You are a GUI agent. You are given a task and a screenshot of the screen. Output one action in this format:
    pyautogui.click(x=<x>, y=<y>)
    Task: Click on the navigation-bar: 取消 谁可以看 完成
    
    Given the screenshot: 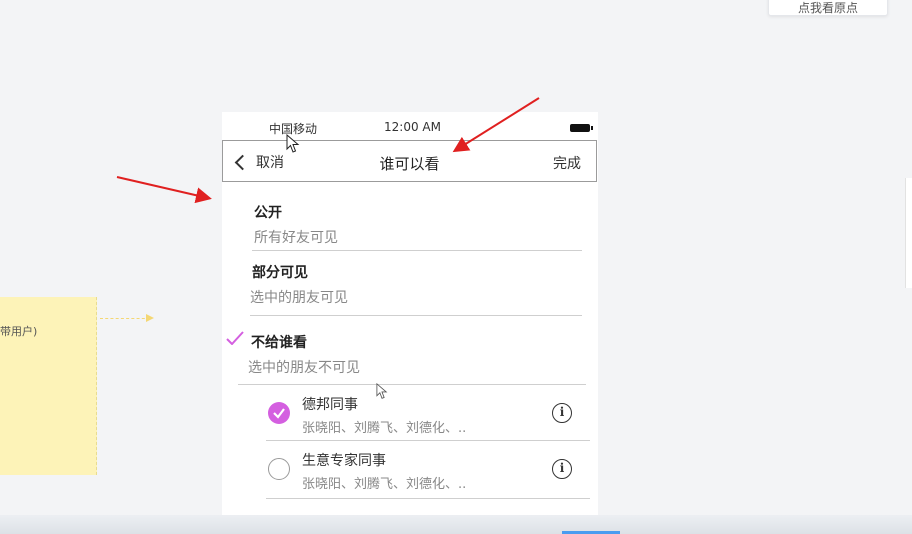 What is the action you would take?
    pyautogui.click(x=409, y=161)
    